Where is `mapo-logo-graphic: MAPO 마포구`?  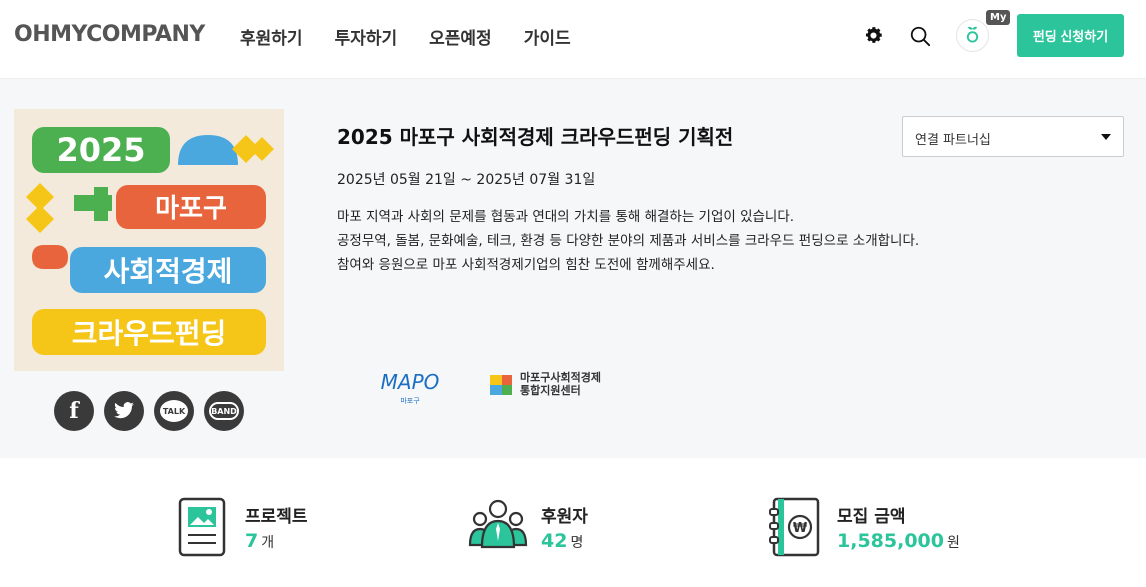 mapo-logo-graphic: MAPO 마포구 is located at coordinates (410, 387).